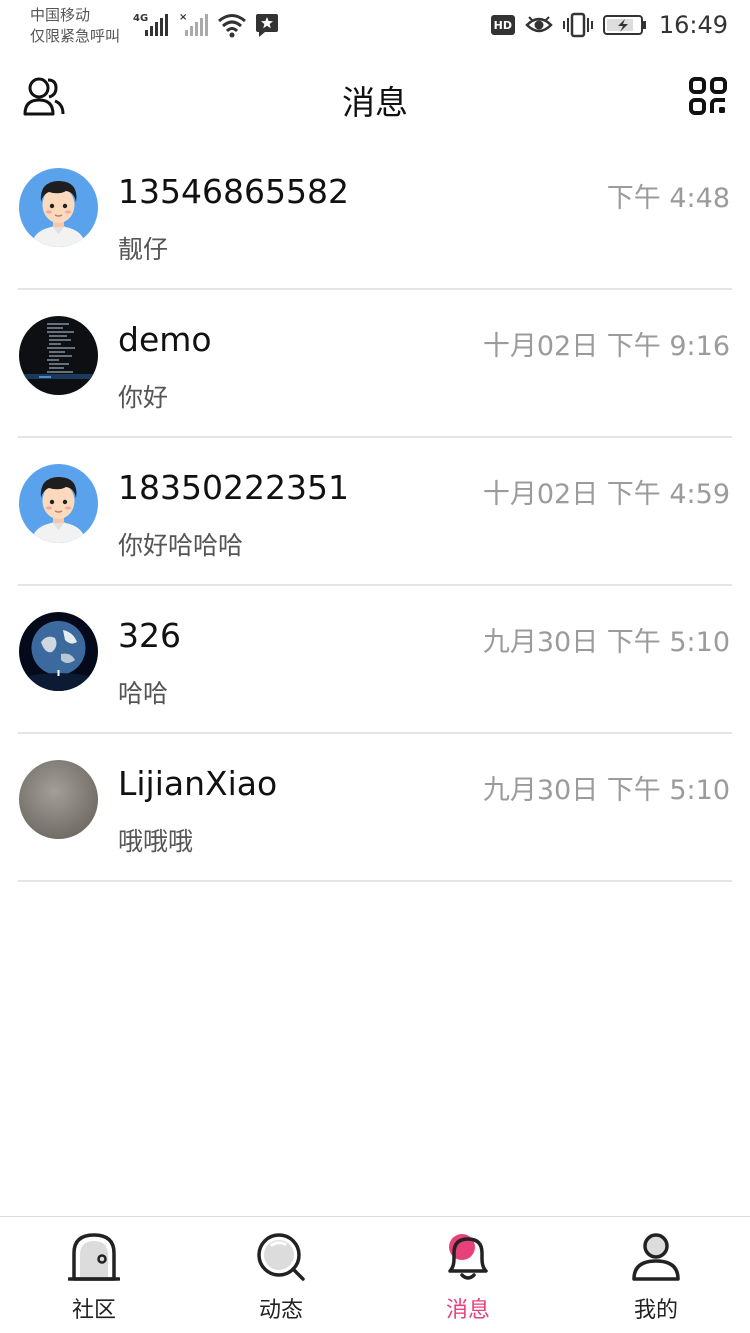  I want to click on page-title: 消息, so click(375, 102).